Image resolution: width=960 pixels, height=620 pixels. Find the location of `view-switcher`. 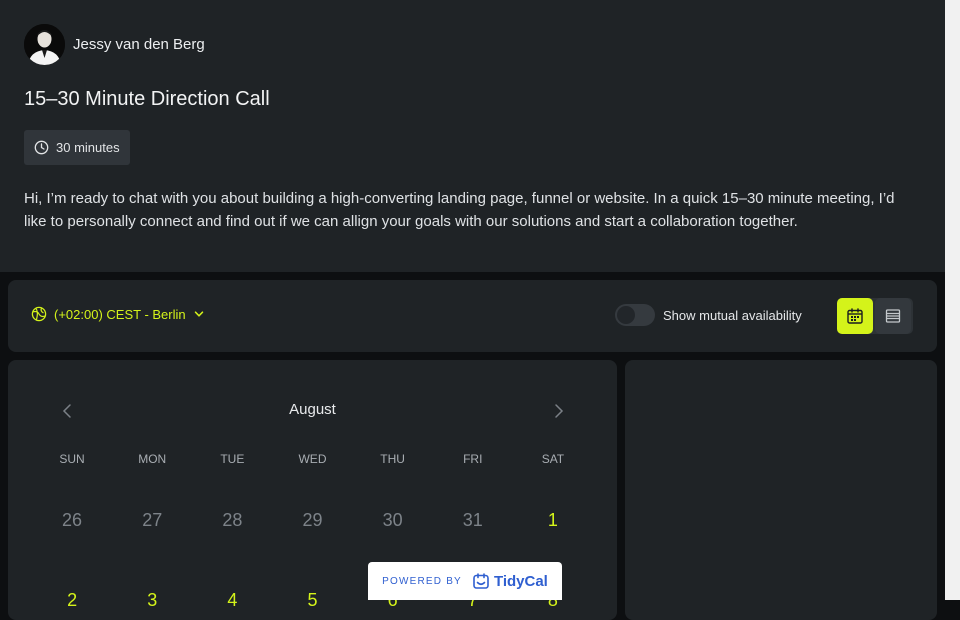

view-switcher is located at coordinates (875, 316).